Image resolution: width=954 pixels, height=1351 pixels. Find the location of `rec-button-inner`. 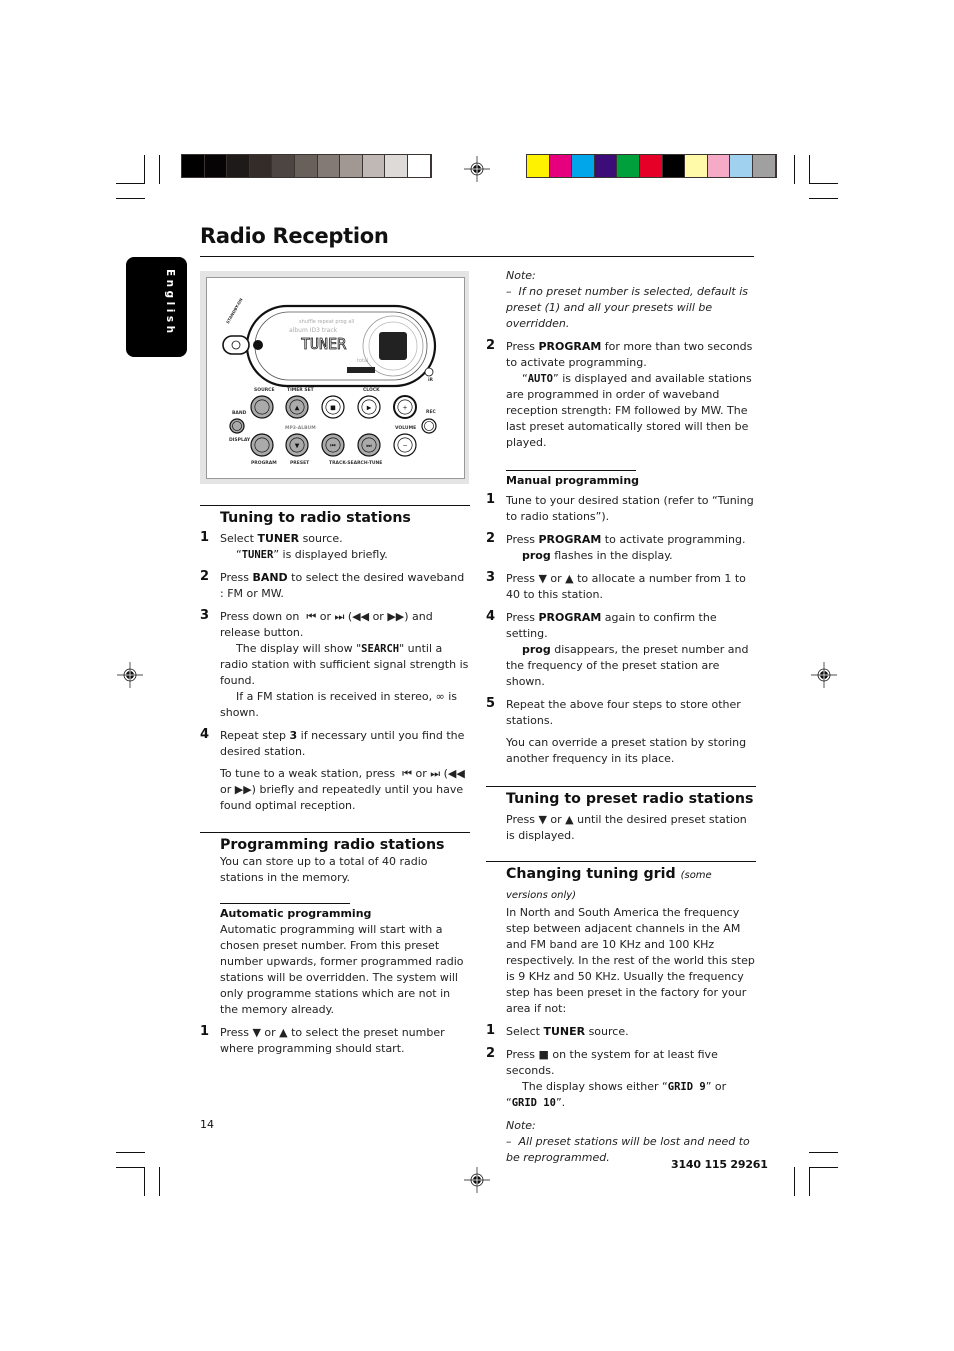

rec-button-inner is located at coordinates (429, 426).